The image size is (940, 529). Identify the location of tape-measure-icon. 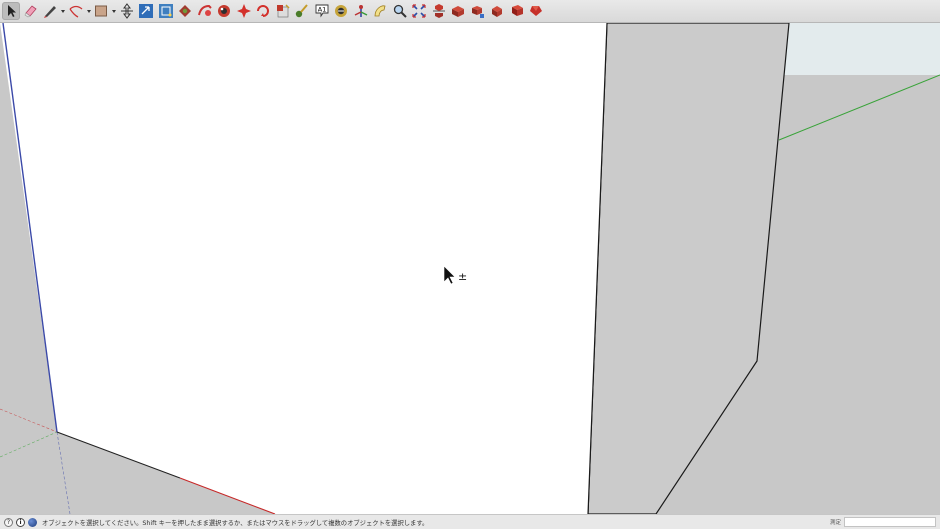
(243, 11).